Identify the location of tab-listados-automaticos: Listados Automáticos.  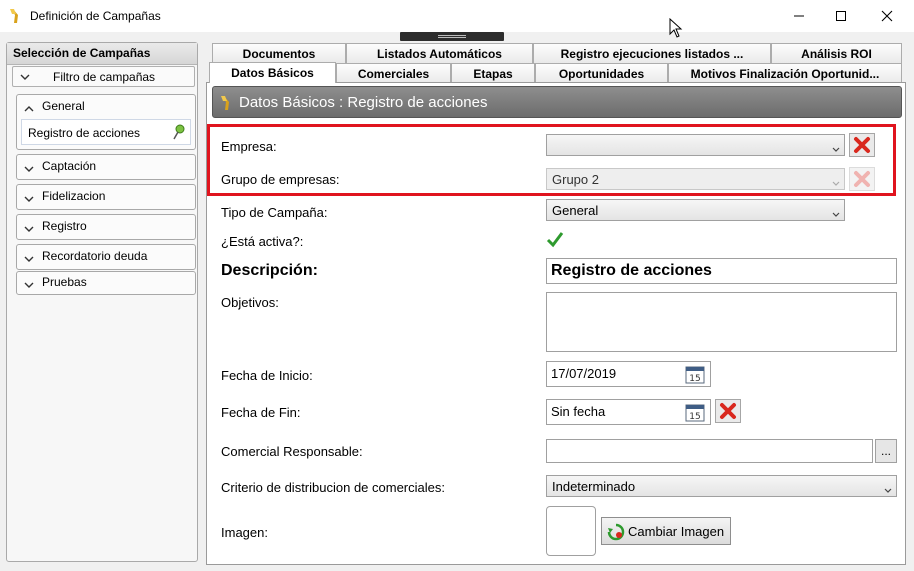
(439, 53).